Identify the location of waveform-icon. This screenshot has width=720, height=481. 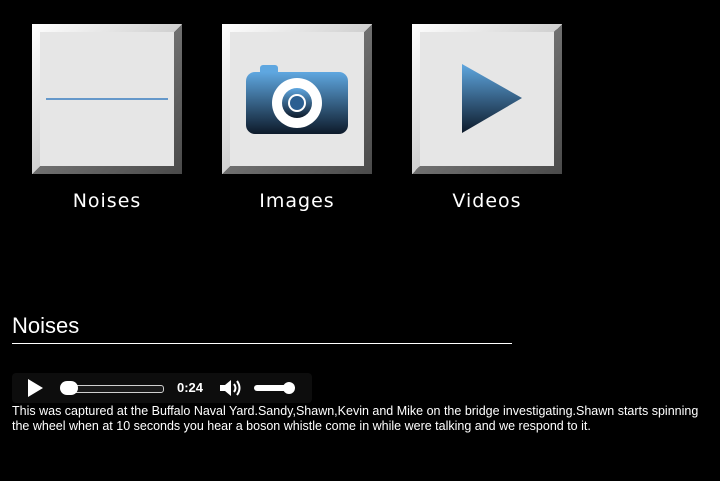
(107, 100).